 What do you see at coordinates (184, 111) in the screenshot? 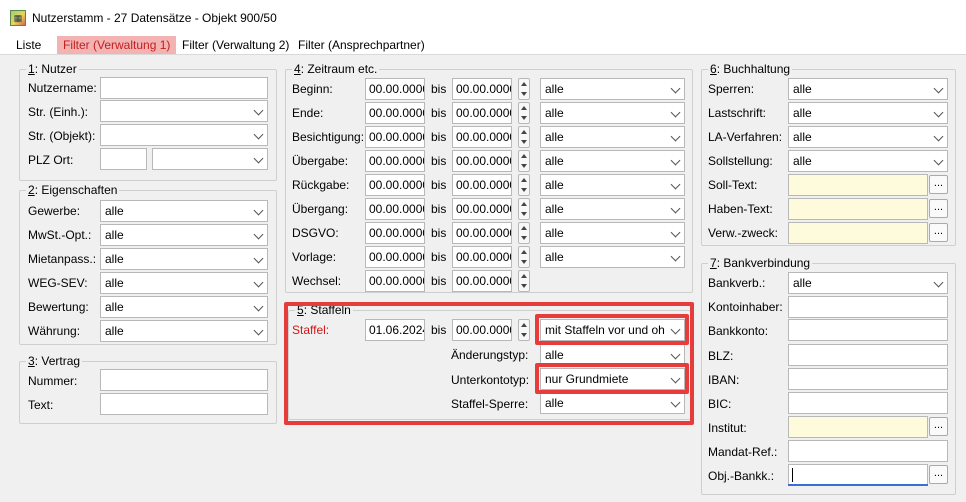
I see `str-einh-select` at bounding box center [184, 111].